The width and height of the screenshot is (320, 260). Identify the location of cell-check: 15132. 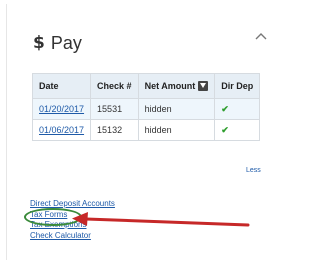
(114, 130).